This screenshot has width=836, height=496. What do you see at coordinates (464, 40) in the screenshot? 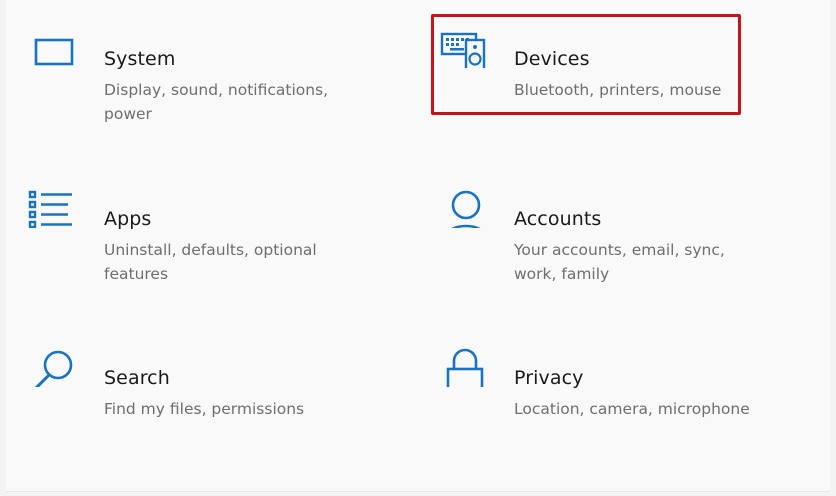
I see `devices-icon` at bounding box center [464, 40].